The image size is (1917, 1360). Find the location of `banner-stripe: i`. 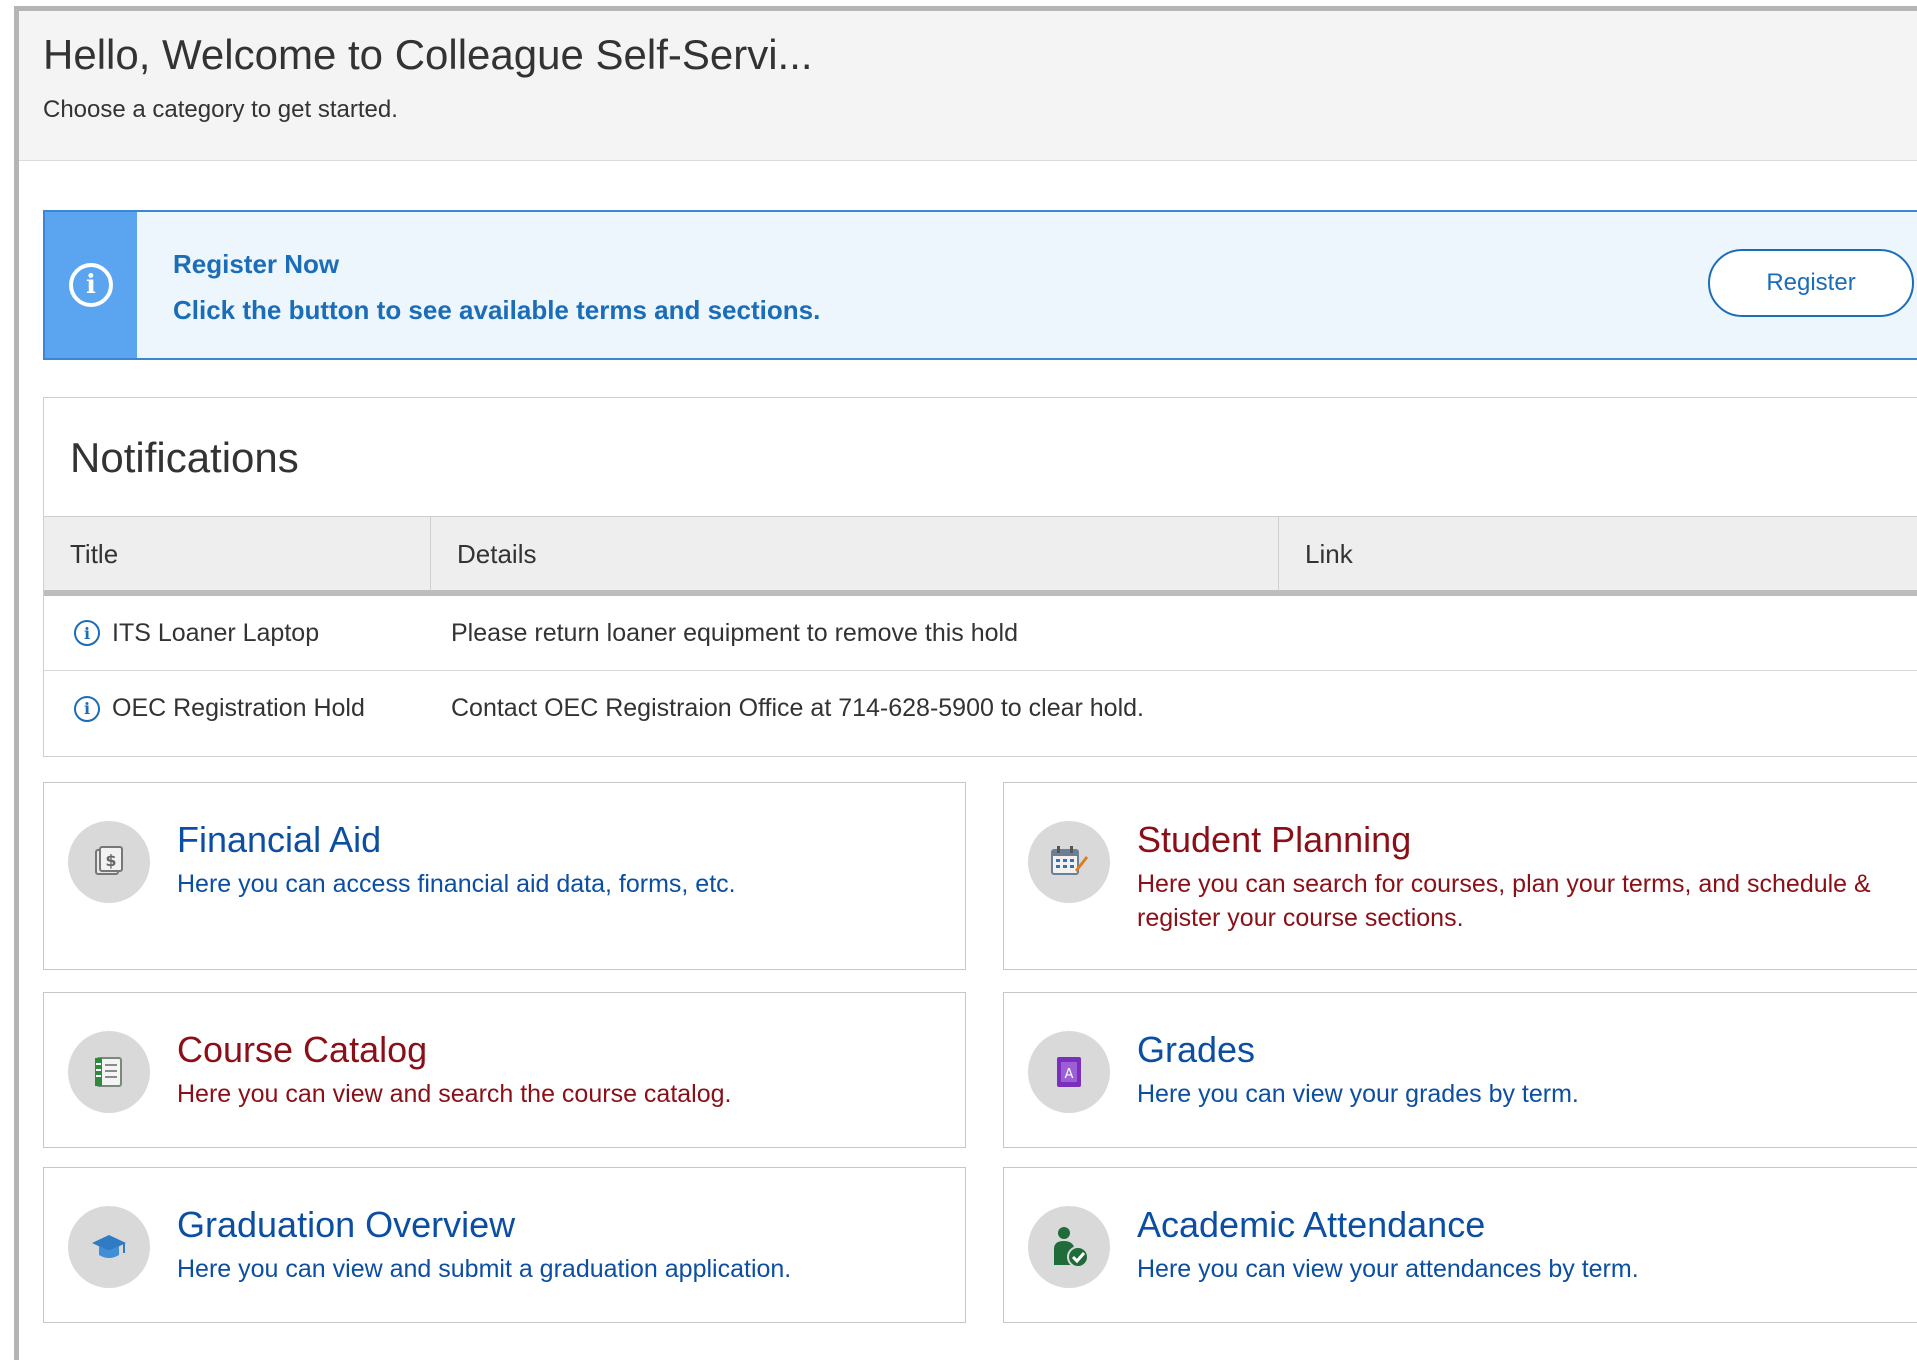

banner-stripe: i is located at coordinates (91, 285).